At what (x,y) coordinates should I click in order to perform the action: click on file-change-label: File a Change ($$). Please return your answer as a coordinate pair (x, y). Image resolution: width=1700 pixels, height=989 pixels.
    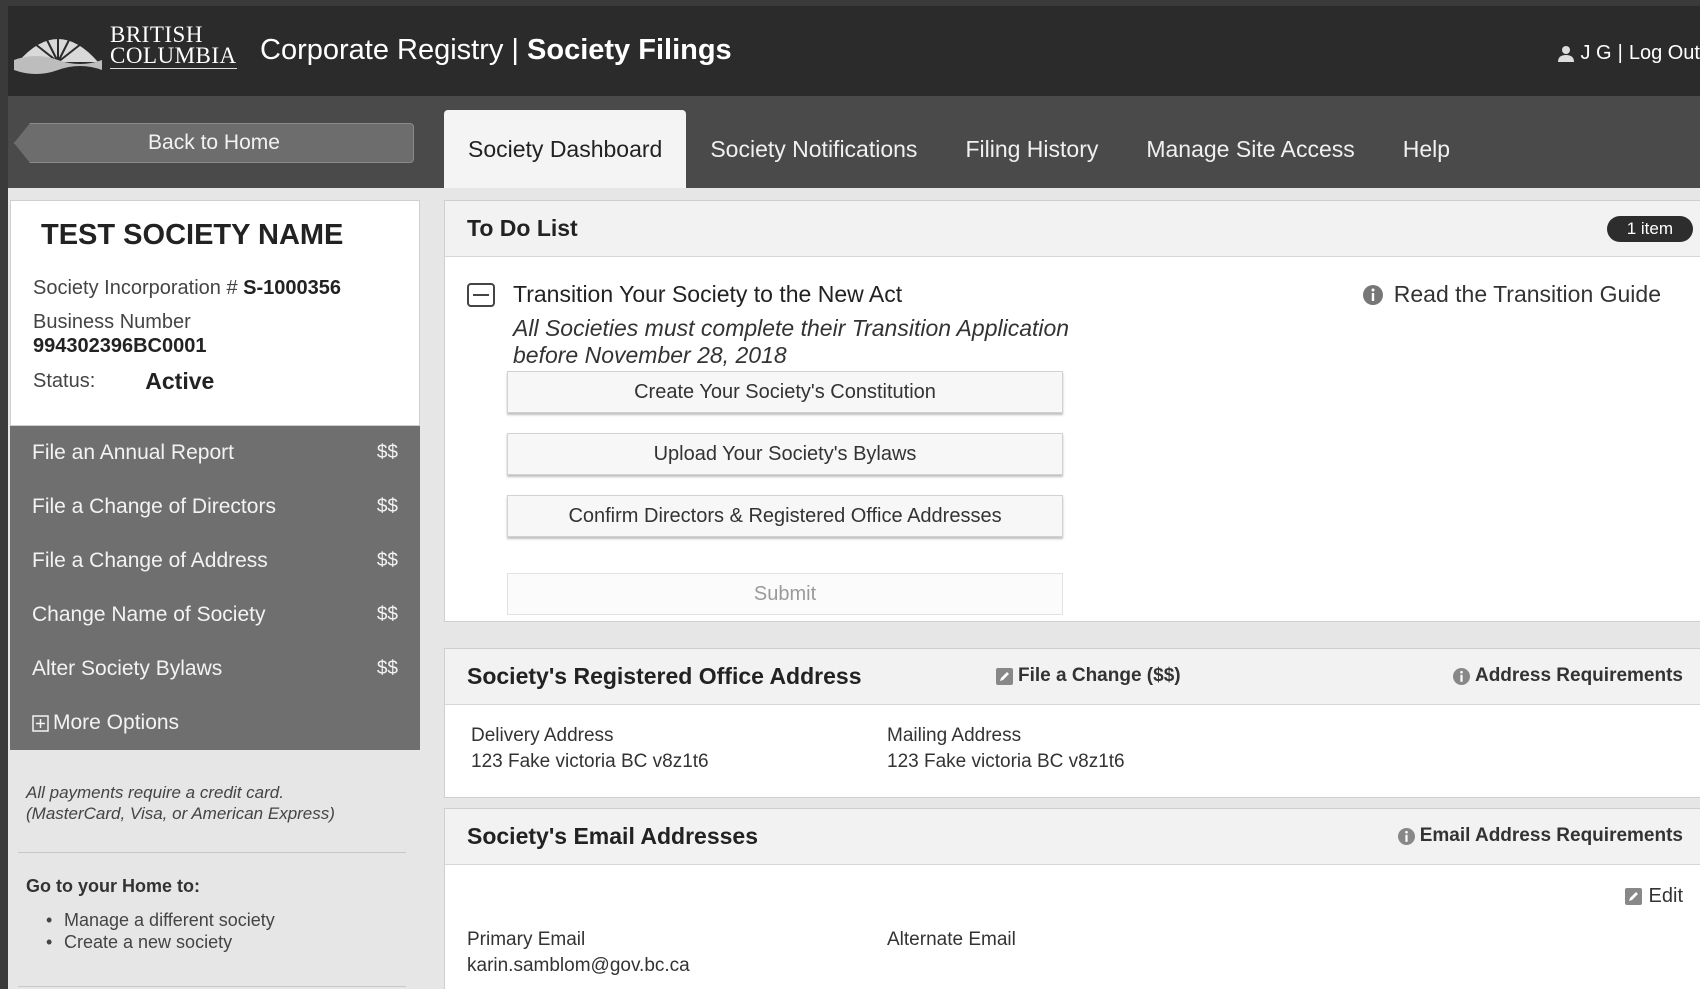
    Looking at the image, I should click on (1099, 675).